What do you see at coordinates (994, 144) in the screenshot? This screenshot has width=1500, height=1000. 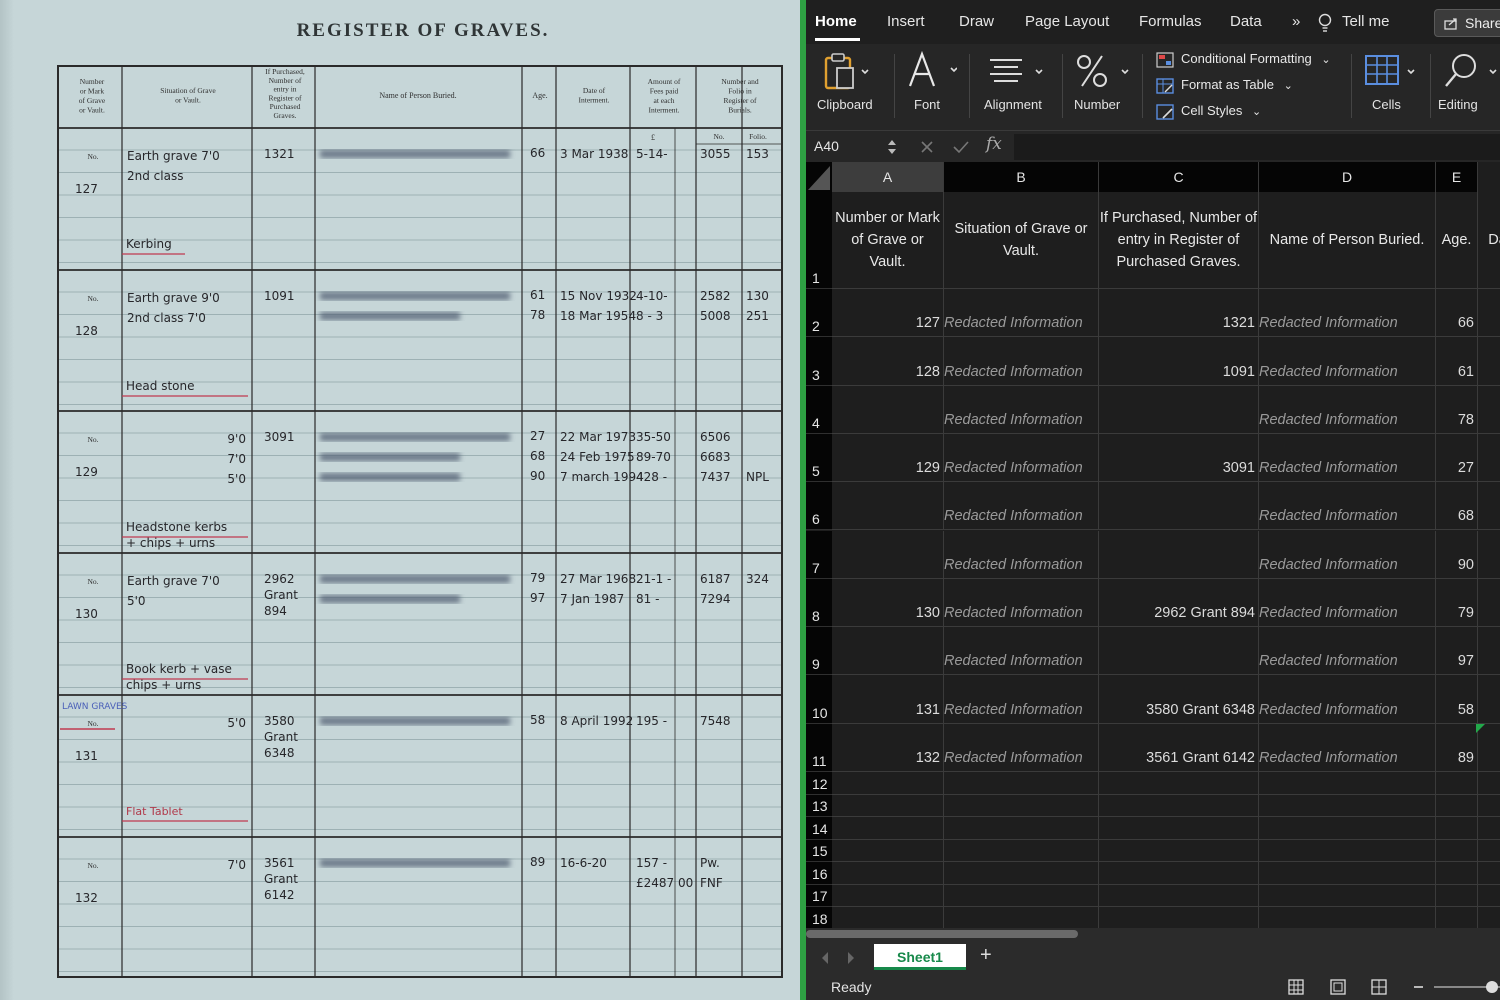 I see `function-fx-button: fx` at bounding box center [994, 144].